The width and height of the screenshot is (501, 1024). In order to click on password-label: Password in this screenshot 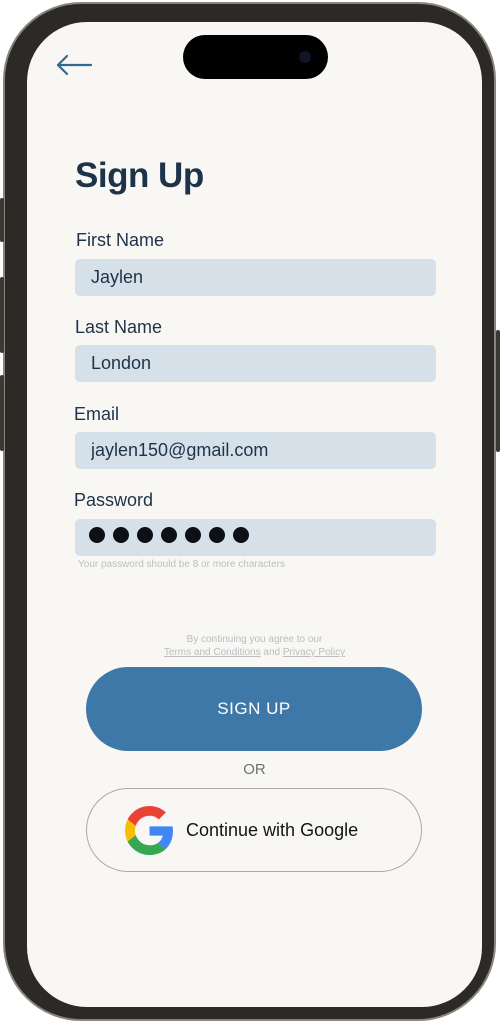, I will do `click(114, 500)`.